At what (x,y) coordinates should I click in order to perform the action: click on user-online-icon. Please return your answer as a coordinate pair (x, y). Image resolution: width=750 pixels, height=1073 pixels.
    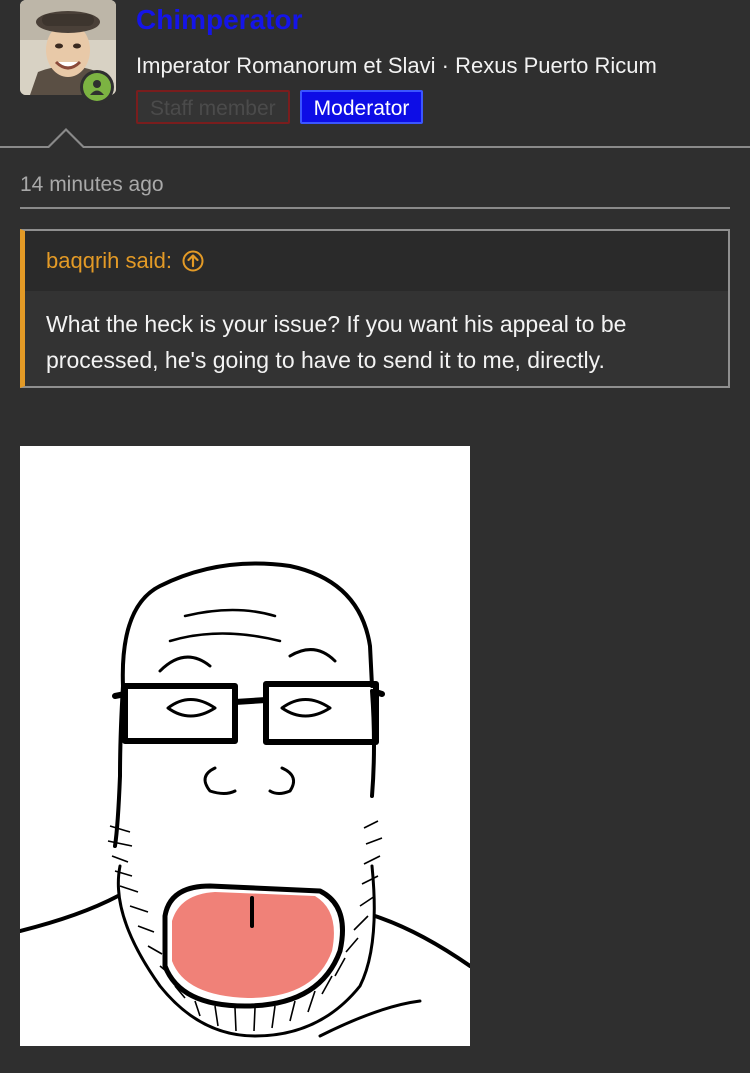
    Looking at the image, I should click on (97, 87).